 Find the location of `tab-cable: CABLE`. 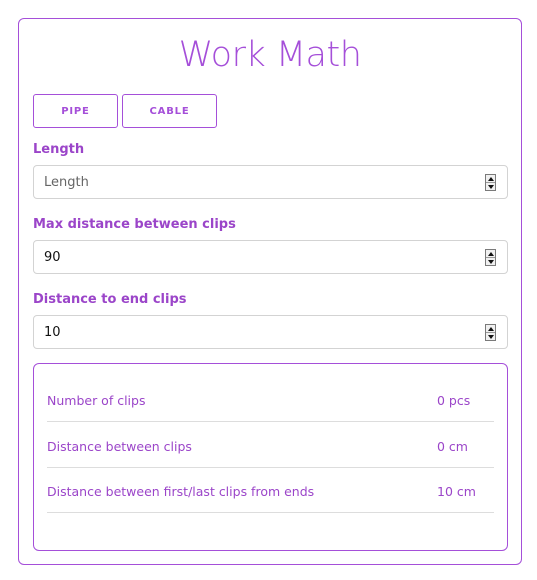

tab-cable: CABLE is located at coordinates (169, 111).